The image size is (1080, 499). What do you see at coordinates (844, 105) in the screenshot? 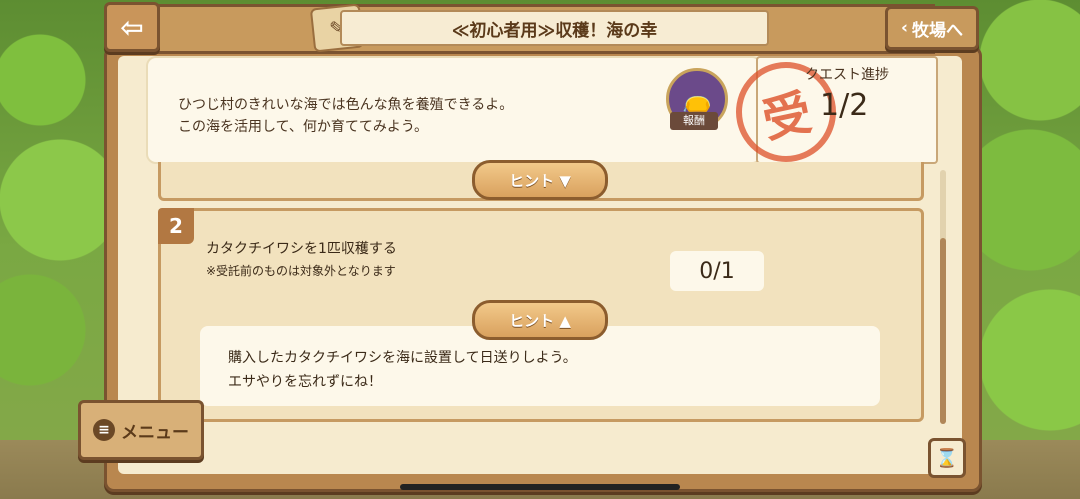
I see `progress-value: 1/2` at bounding box center [844, 105].